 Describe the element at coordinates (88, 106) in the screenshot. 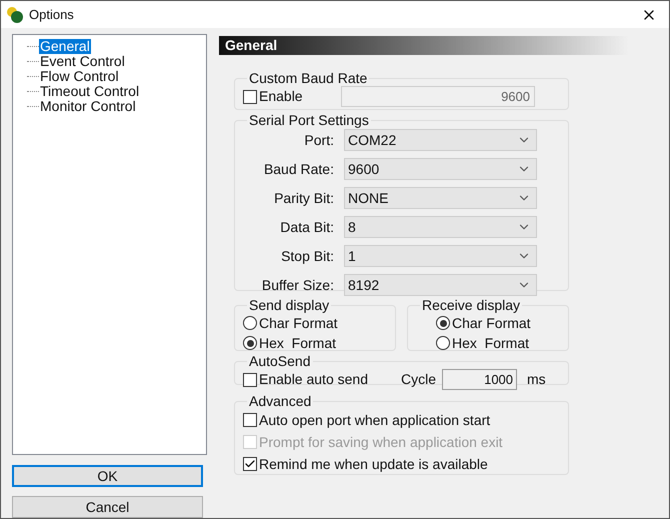

I see `tree-item: Monitor Control` at that location.